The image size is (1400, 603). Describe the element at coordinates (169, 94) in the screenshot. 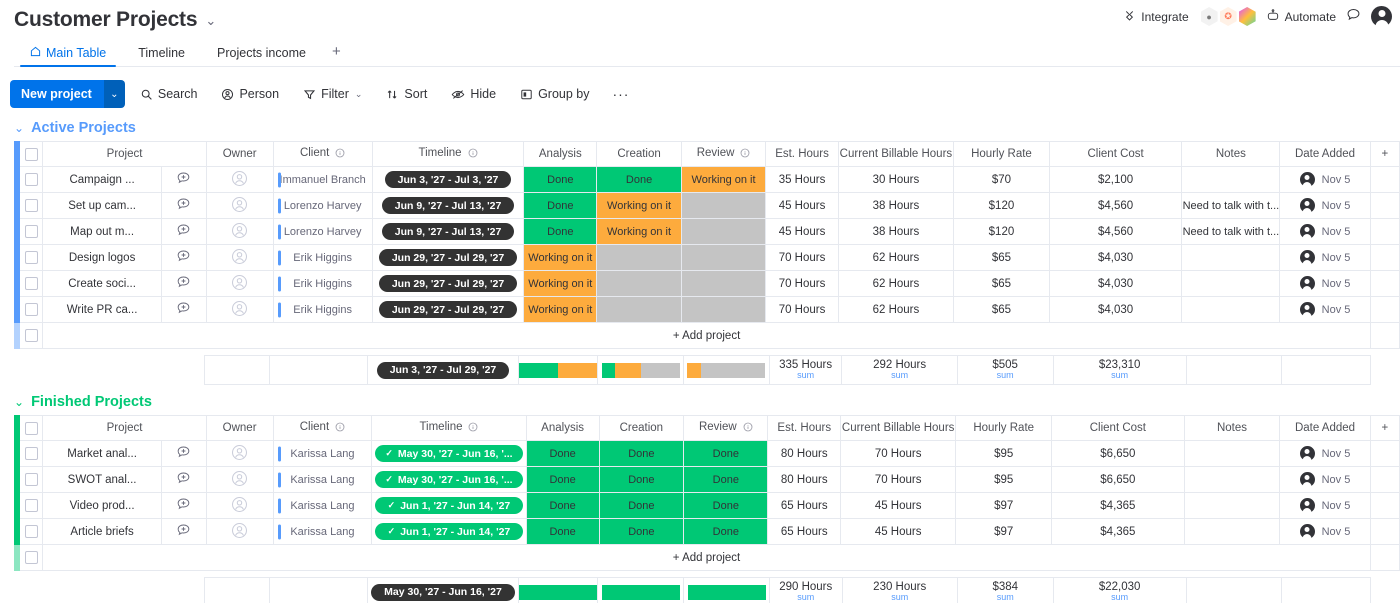

I see `search-button: Search` at that location.